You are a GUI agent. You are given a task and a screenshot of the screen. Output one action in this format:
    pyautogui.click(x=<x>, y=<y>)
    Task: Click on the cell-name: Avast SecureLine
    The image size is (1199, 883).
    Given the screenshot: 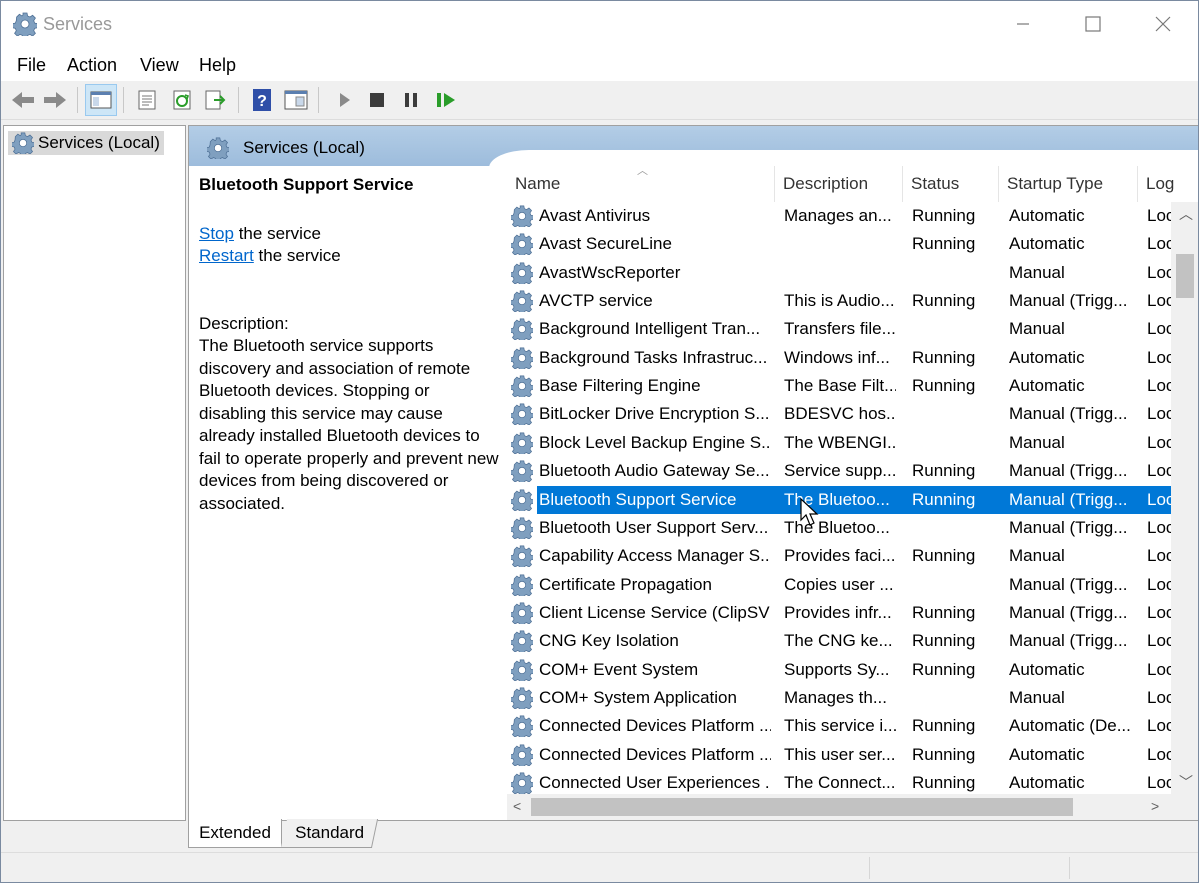 What is the action you would take?
    pyautogui.click(x=605, y=244)
    